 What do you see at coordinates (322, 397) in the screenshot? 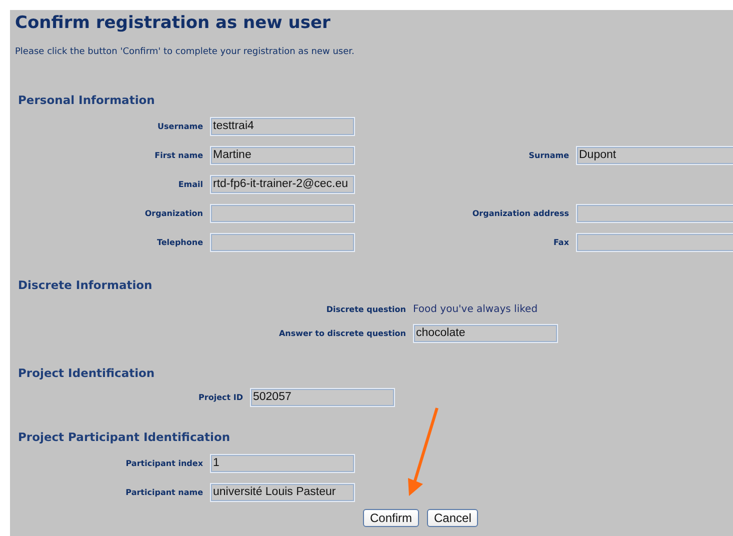
I see `text-field: 502057` at bounding box center [322, 397].